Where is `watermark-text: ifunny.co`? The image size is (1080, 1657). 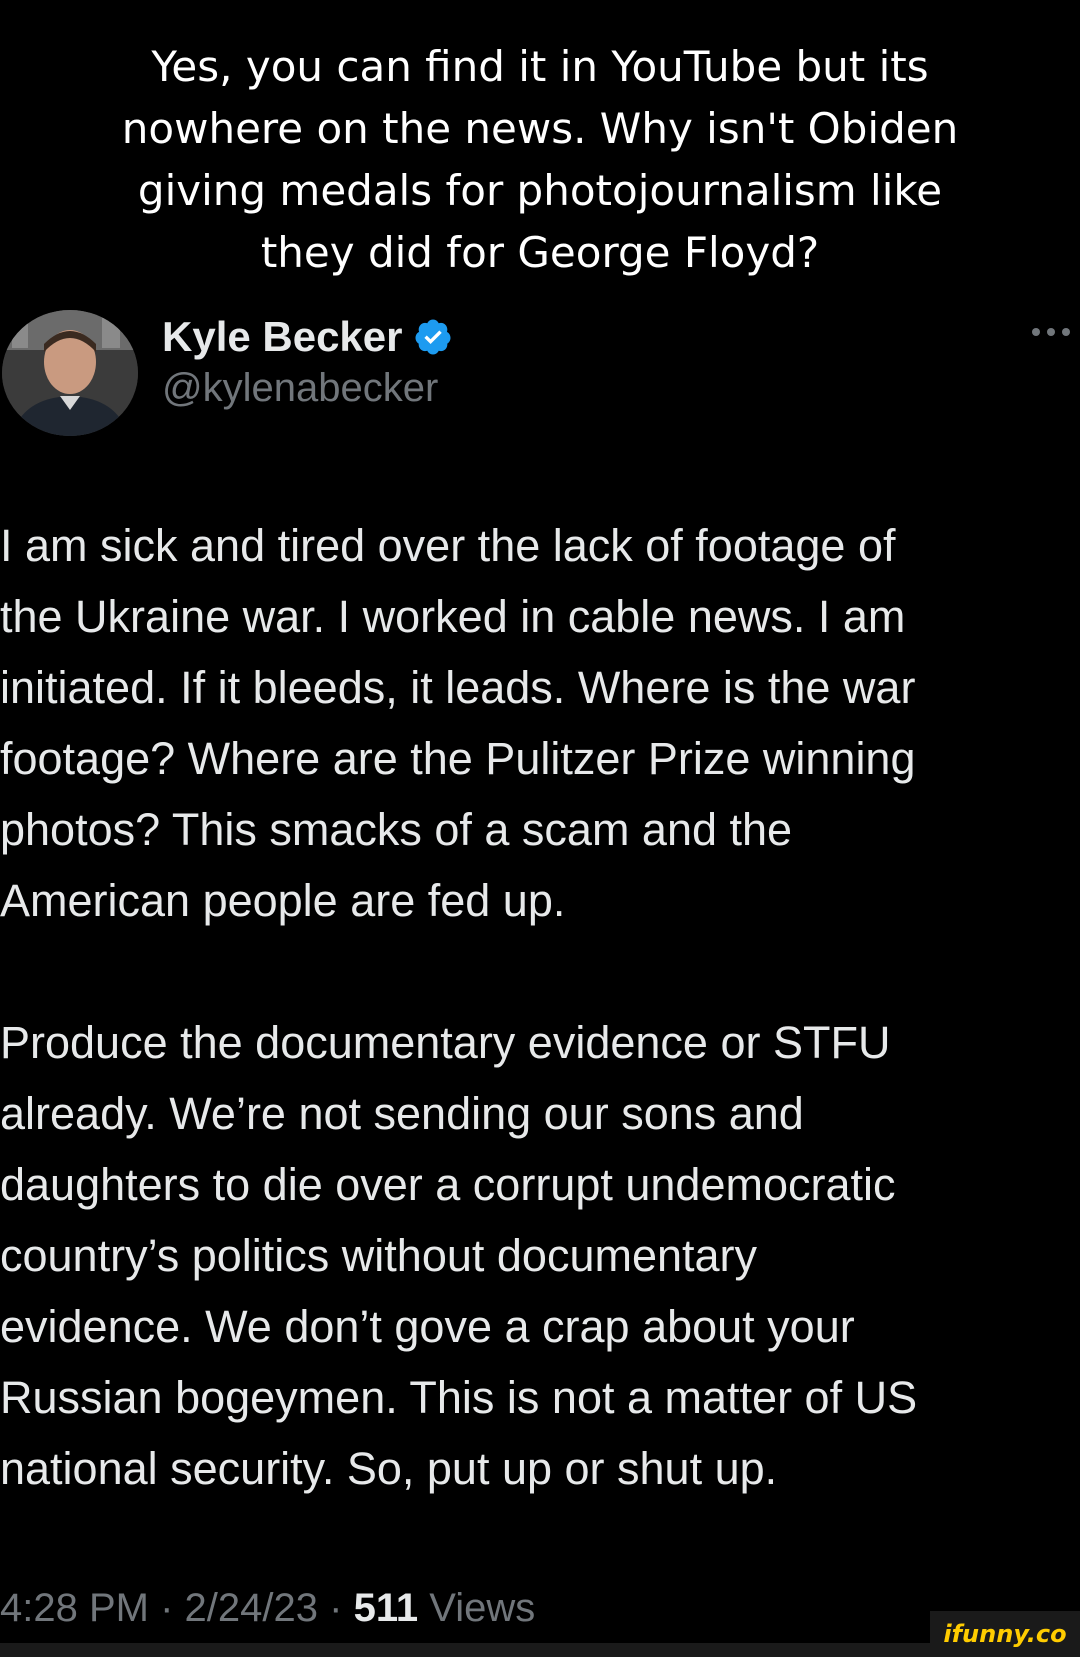
watermark-text: ifunny.co is located at coordinates (1005, 1634).